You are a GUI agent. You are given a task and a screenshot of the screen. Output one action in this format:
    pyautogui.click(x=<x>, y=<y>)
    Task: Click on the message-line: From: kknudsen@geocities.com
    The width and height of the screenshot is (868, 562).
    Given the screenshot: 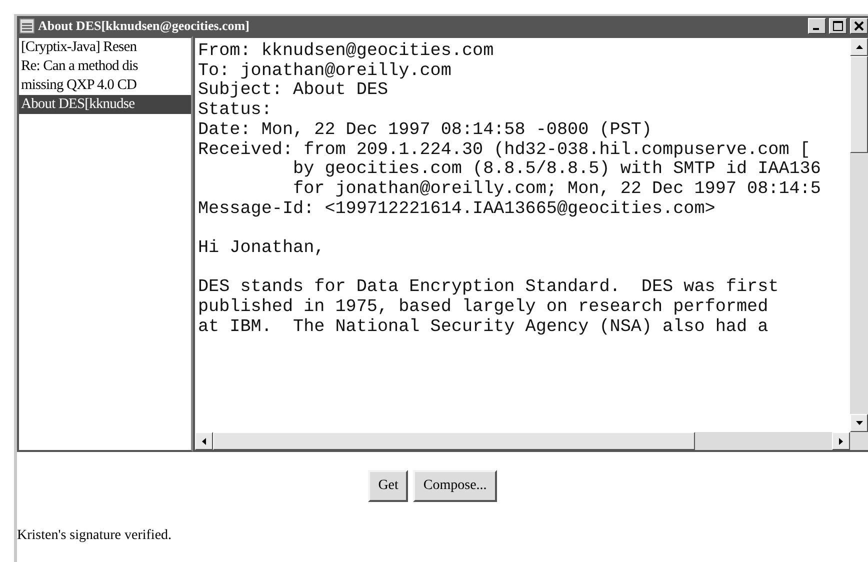 What is the action you would take?
    pyautogui.click(x=346, y=52)
    